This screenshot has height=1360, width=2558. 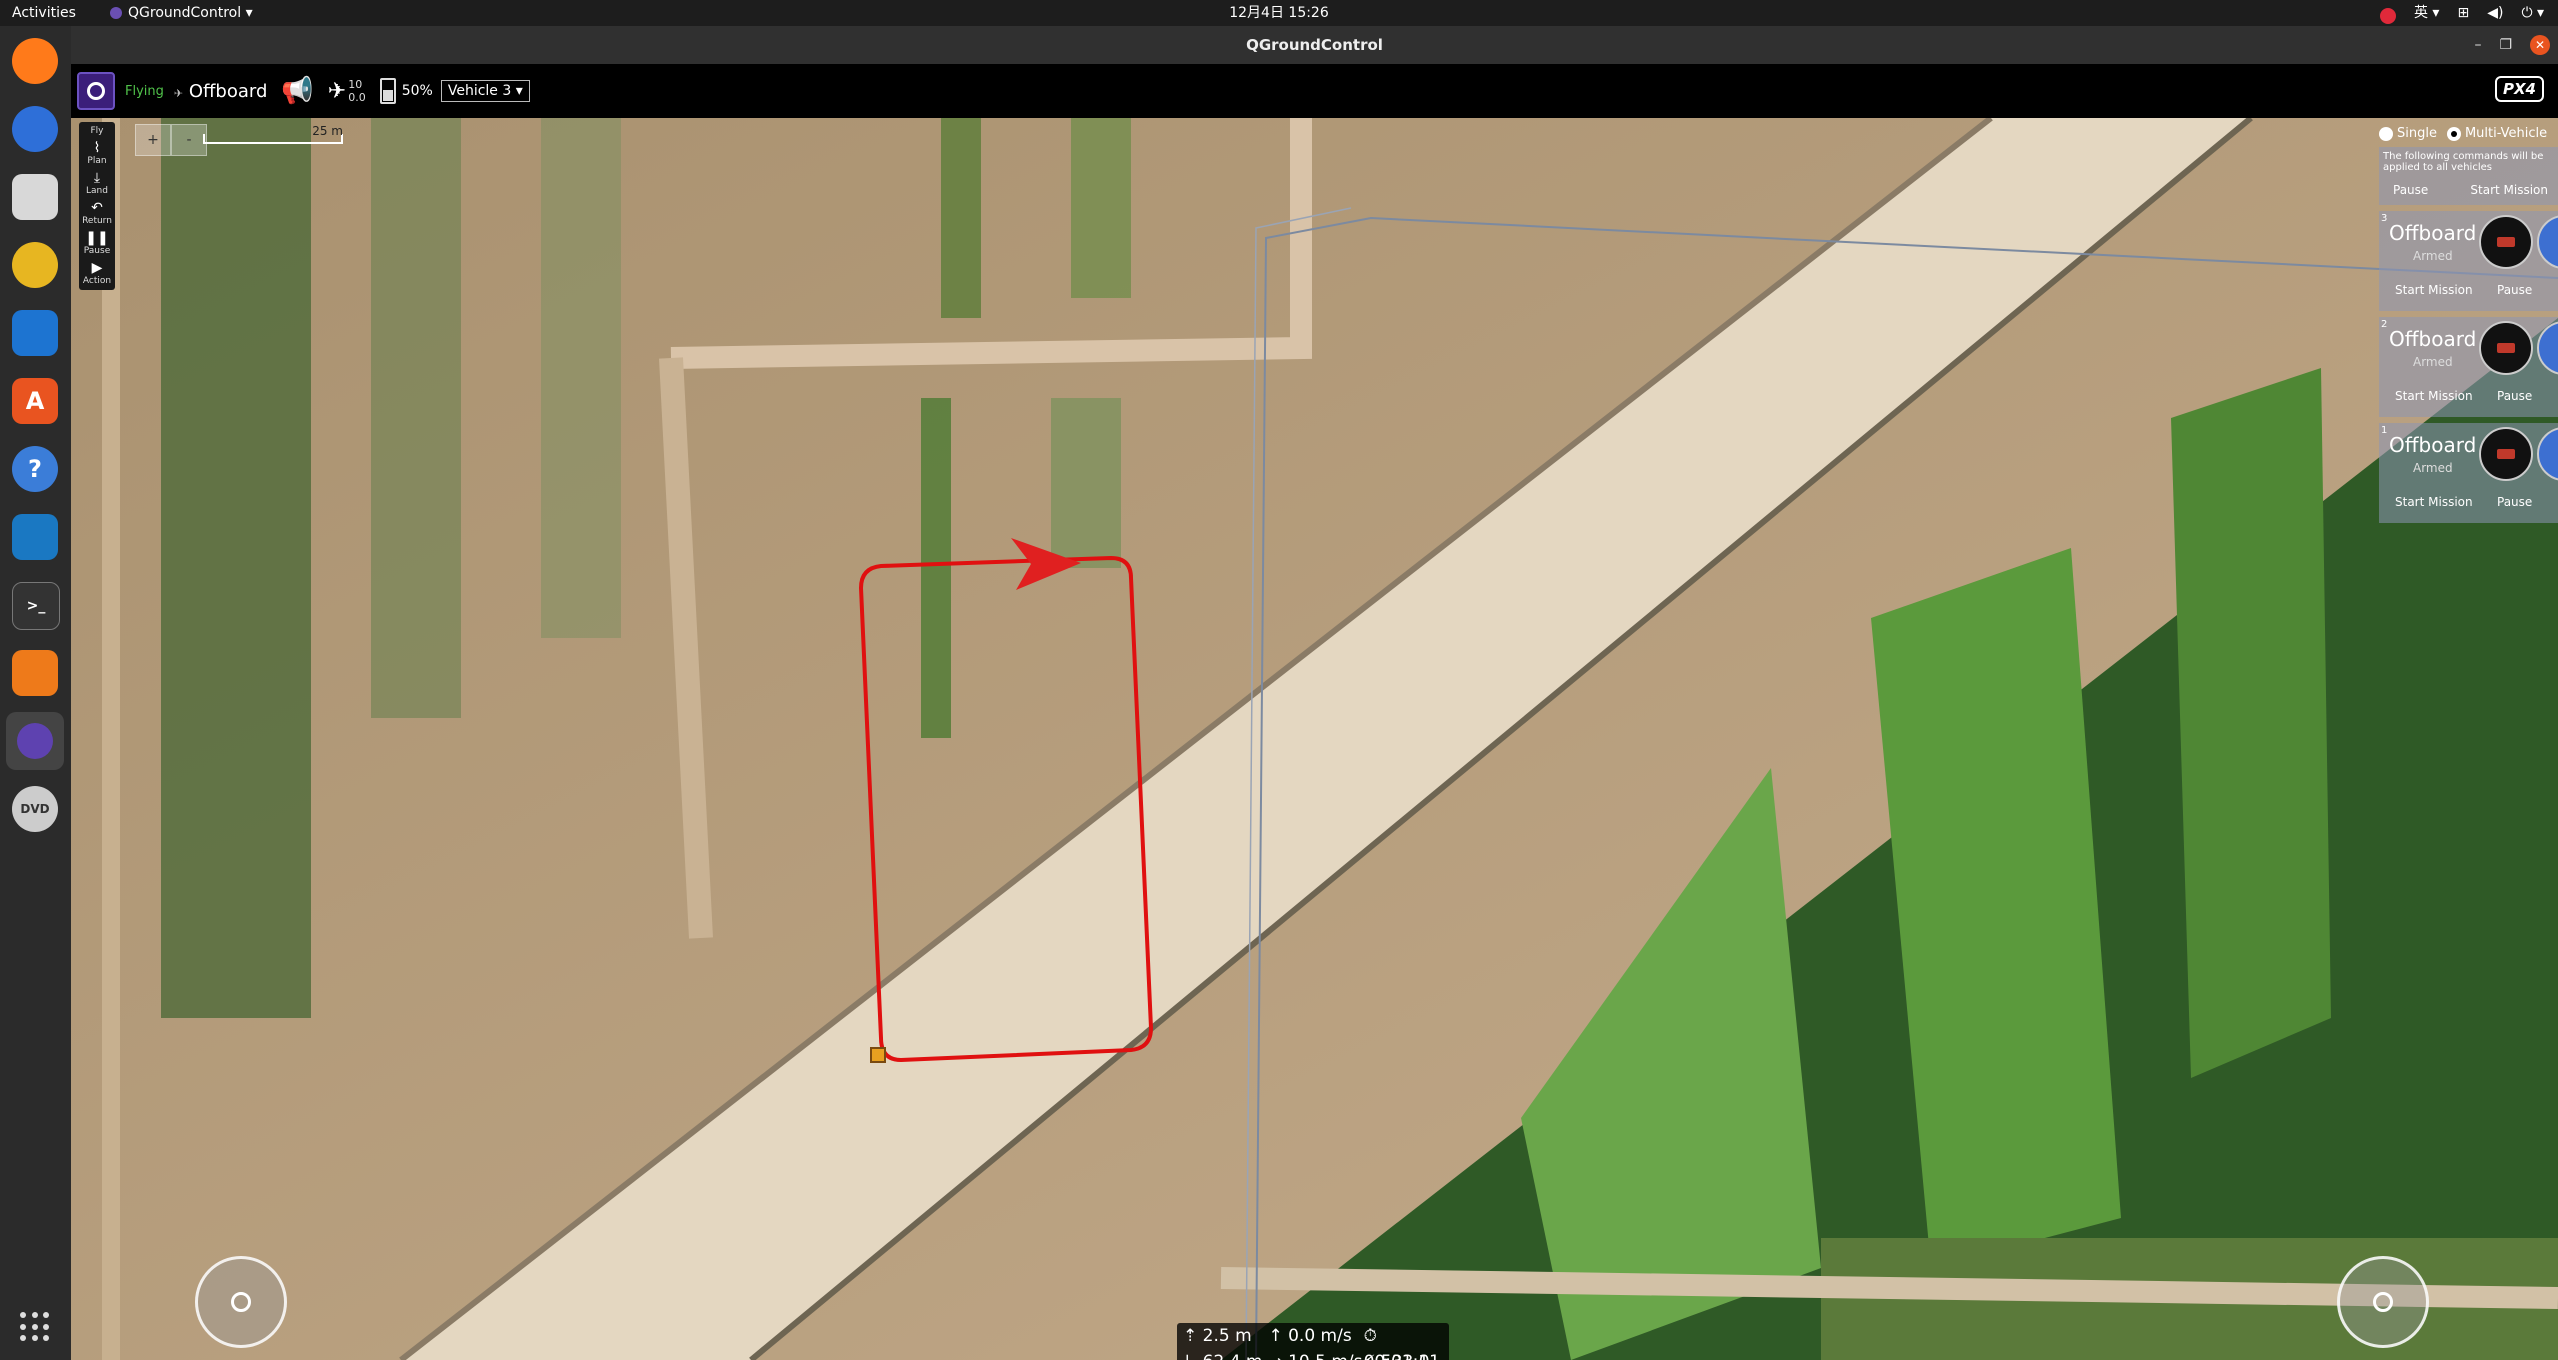 I want to click on toolstrip-pause: ❚❚ Pause, so click(x=97, y=241).